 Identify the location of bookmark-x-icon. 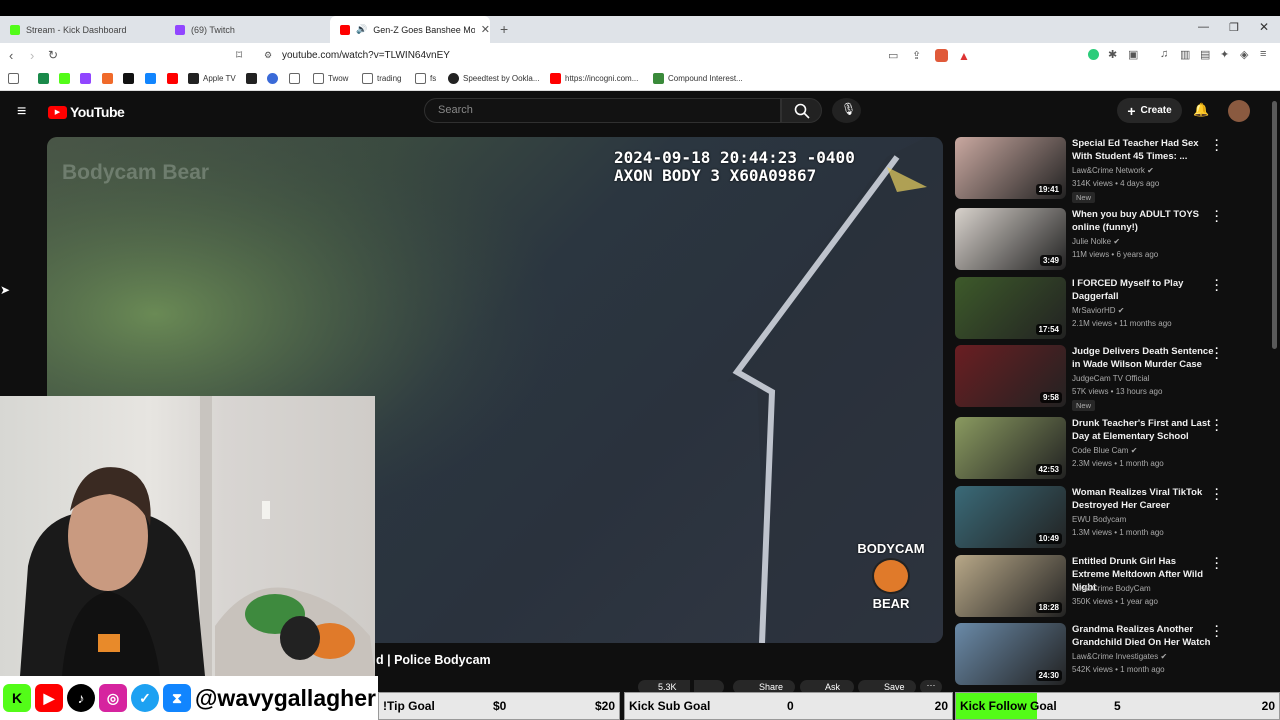
(128, 78).